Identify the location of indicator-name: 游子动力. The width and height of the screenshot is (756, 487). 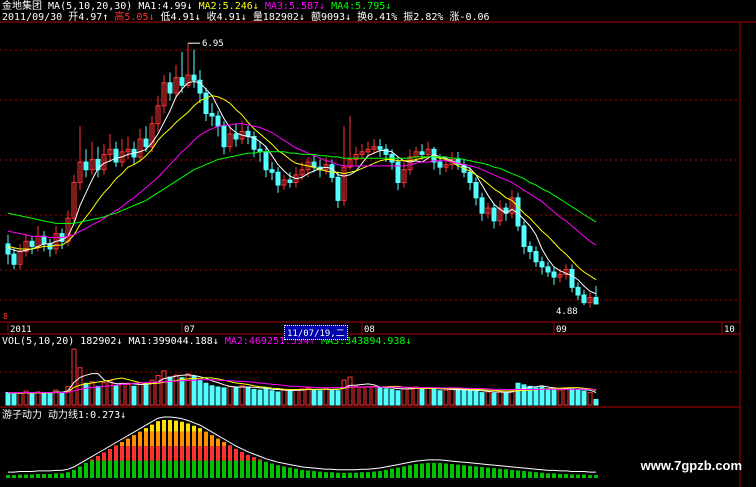
(22, 415).